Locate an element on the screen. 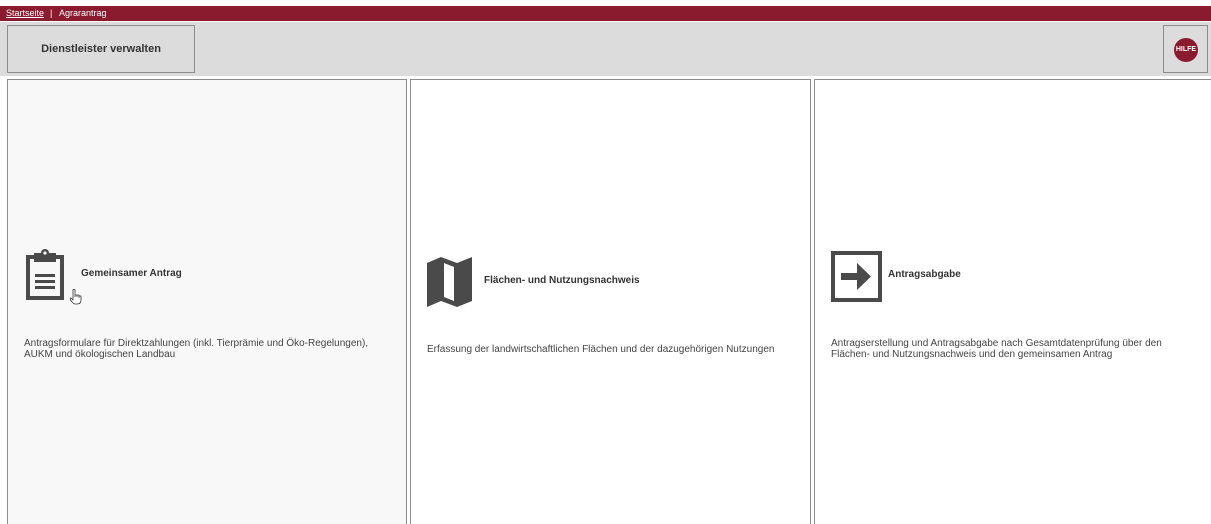 Image resolution: width=1211 pixels, height=524 pixels. breadcrumb: Startseite | Agrarantrag is located at coordinates (605, 13).